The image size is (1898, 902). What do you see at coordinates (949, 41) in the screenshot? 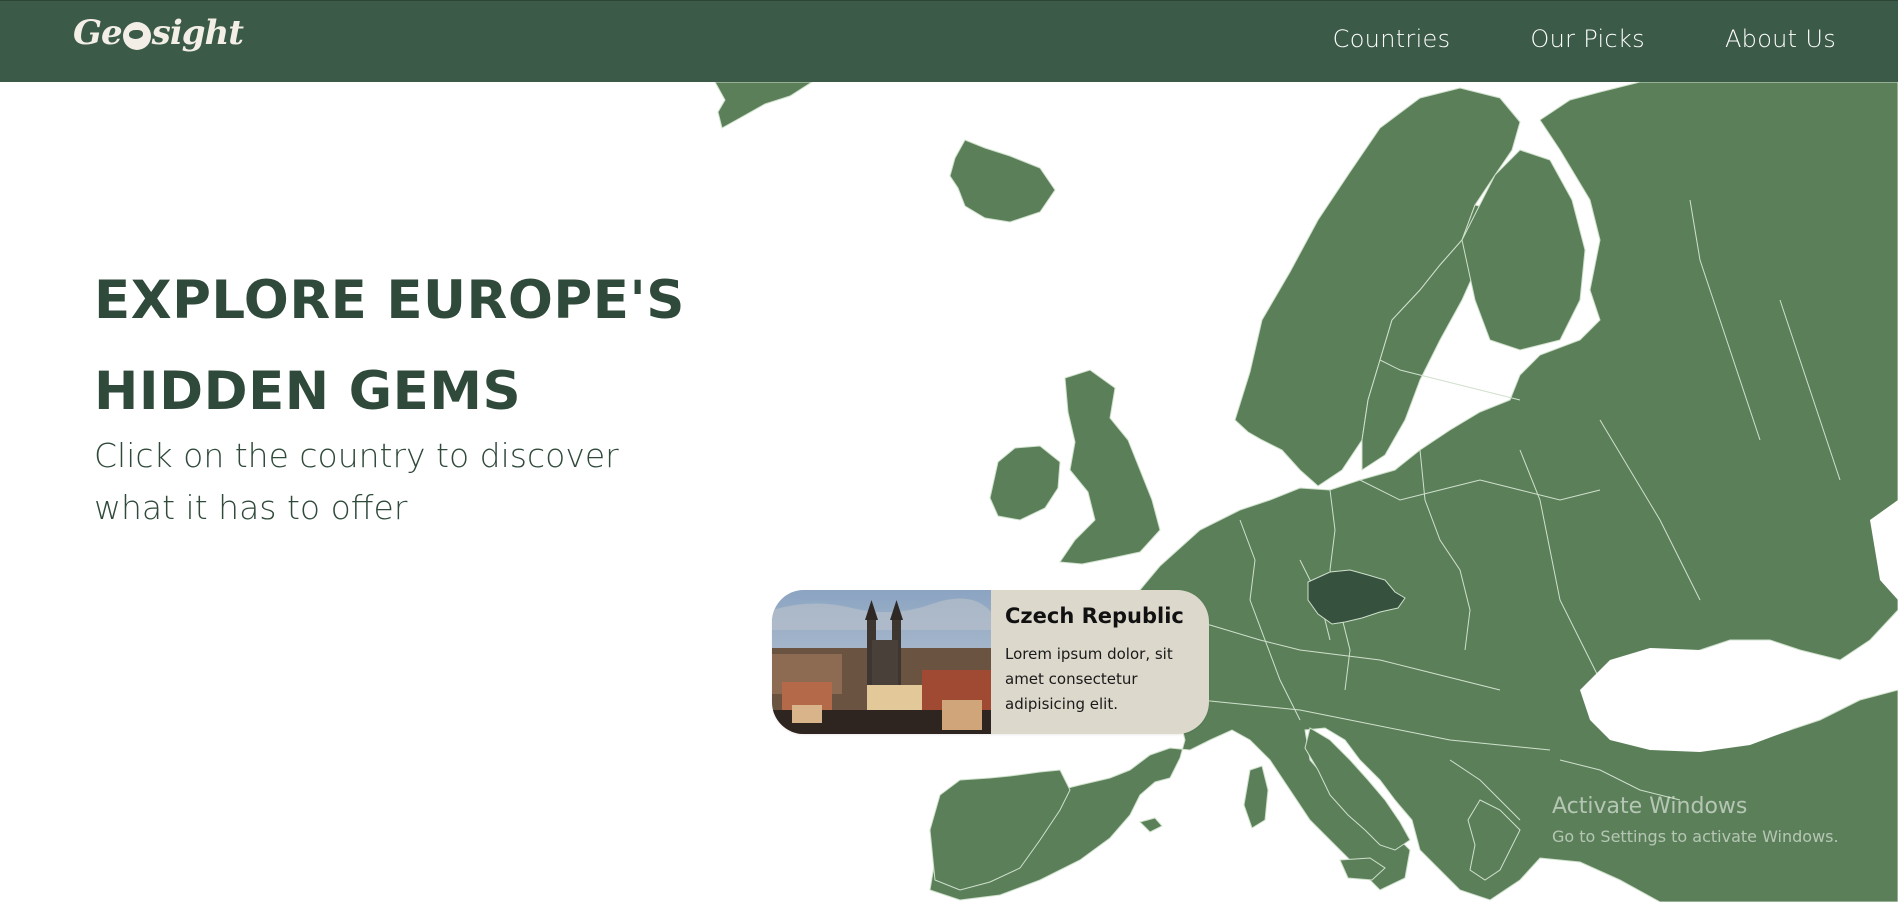
I see `top-navbar: Ge sight Countries Our Picks About Us` at bounding box center [949, 41].